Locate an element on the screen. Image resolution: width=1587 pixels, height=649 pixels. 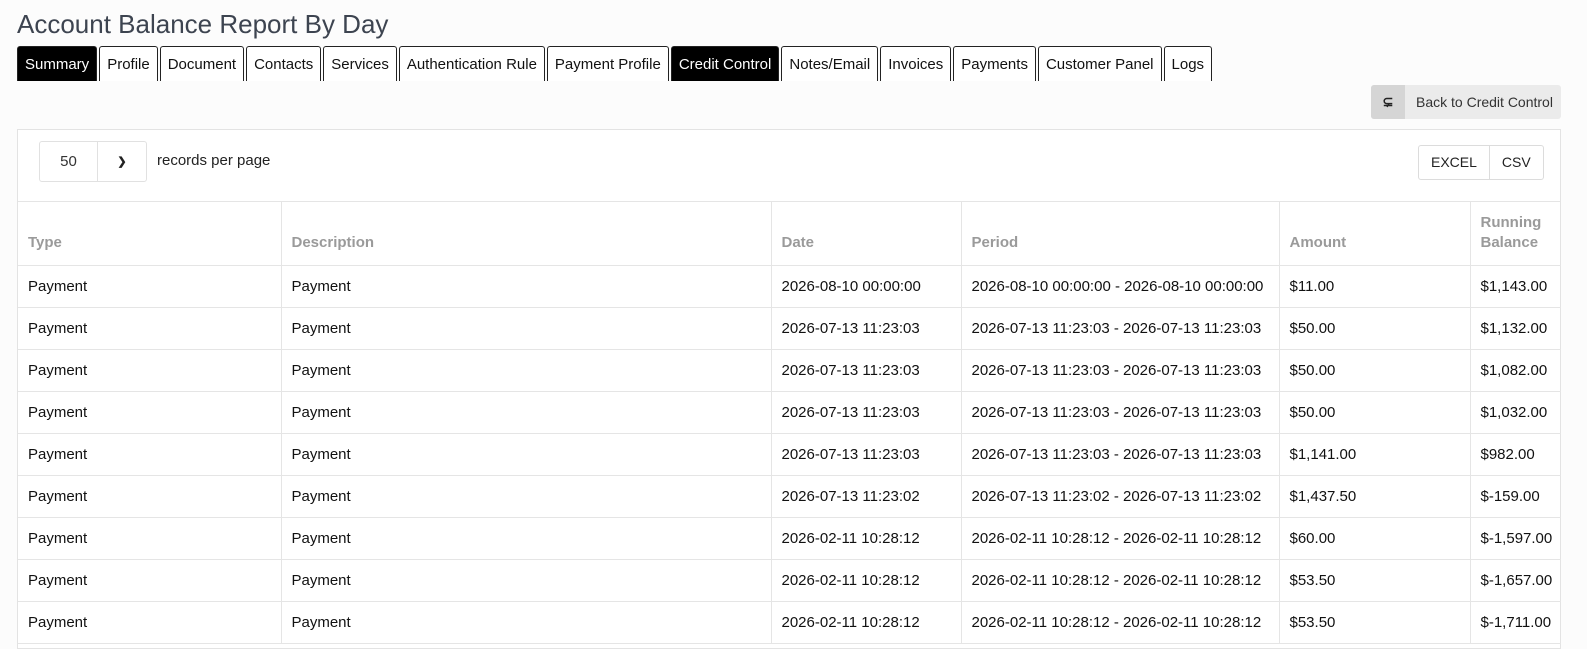
running-balance-cell: $1,032.00 is located at coordinates (1515, 412).